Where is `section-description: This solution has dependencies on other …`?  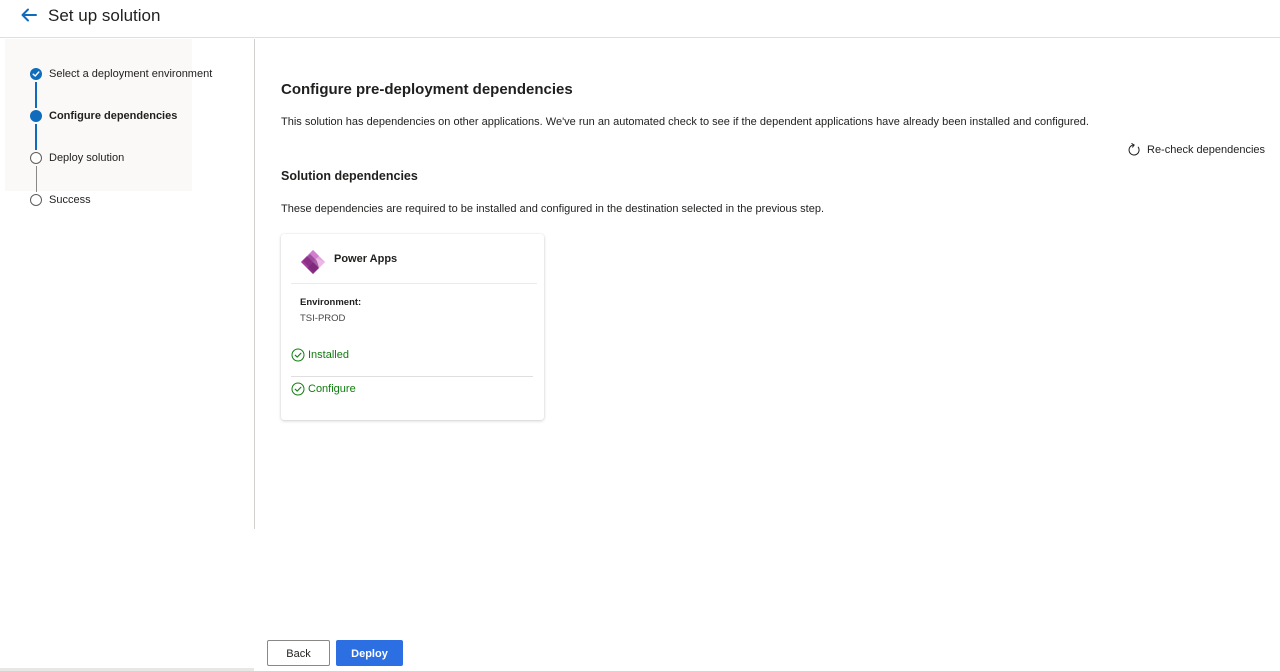 section-description: This solution has dependencies on other … is located at coordinates (685, 122).